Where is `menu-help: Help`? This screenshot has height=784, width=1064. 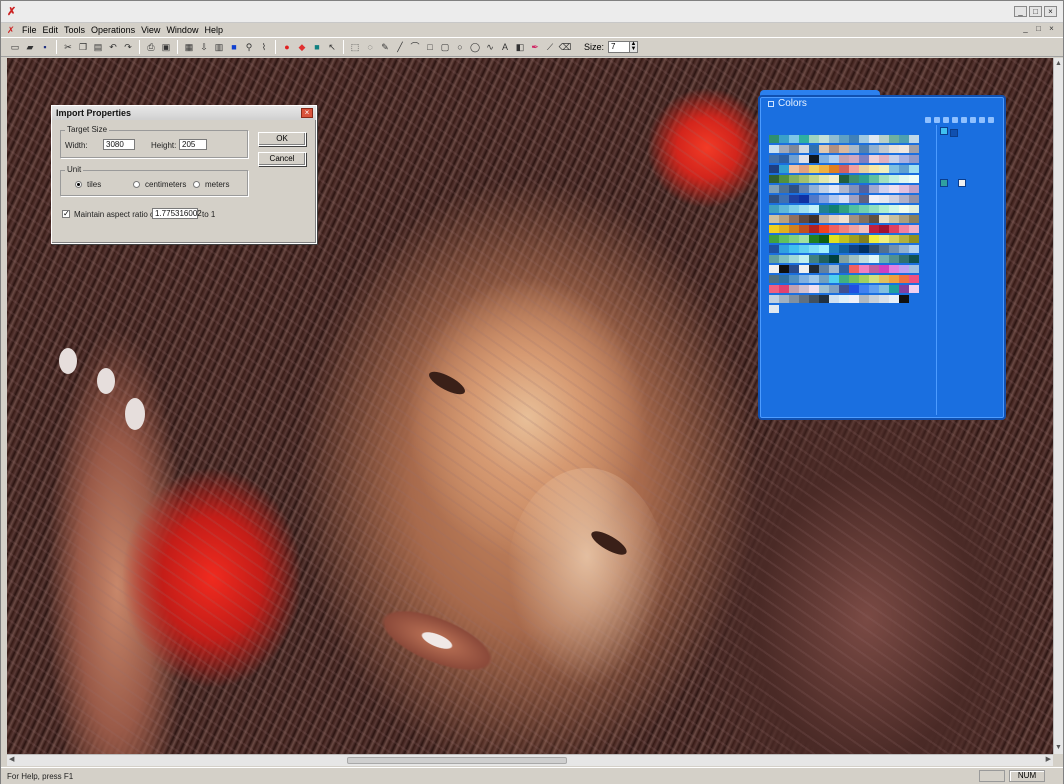
menu-help: Help is located at coordinates (216, 30).